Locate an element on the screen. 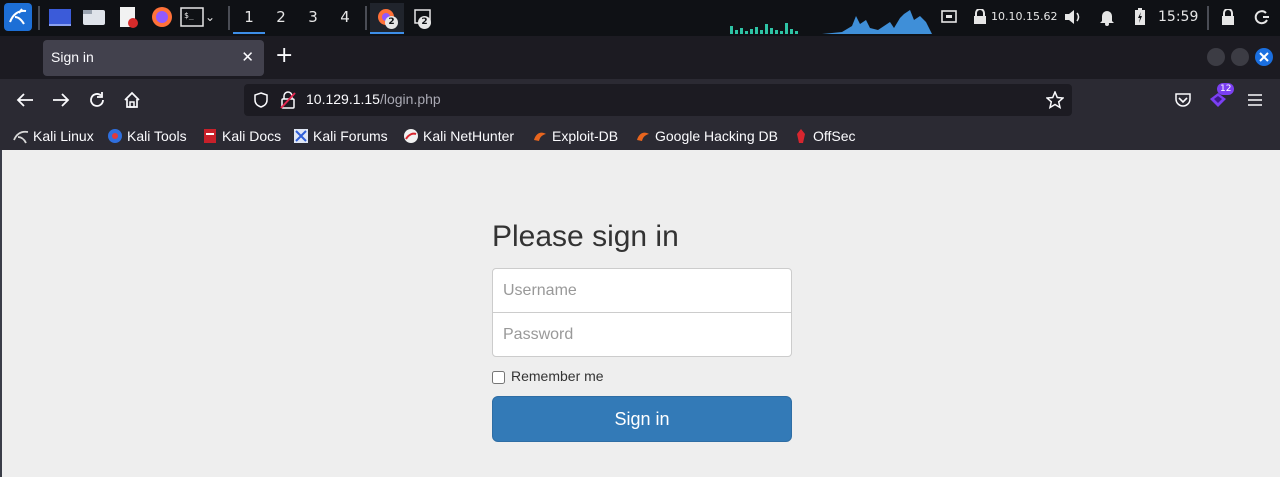 This screenshot has width=1280, height=477. shield-icon is located at coordinates (261, 100).